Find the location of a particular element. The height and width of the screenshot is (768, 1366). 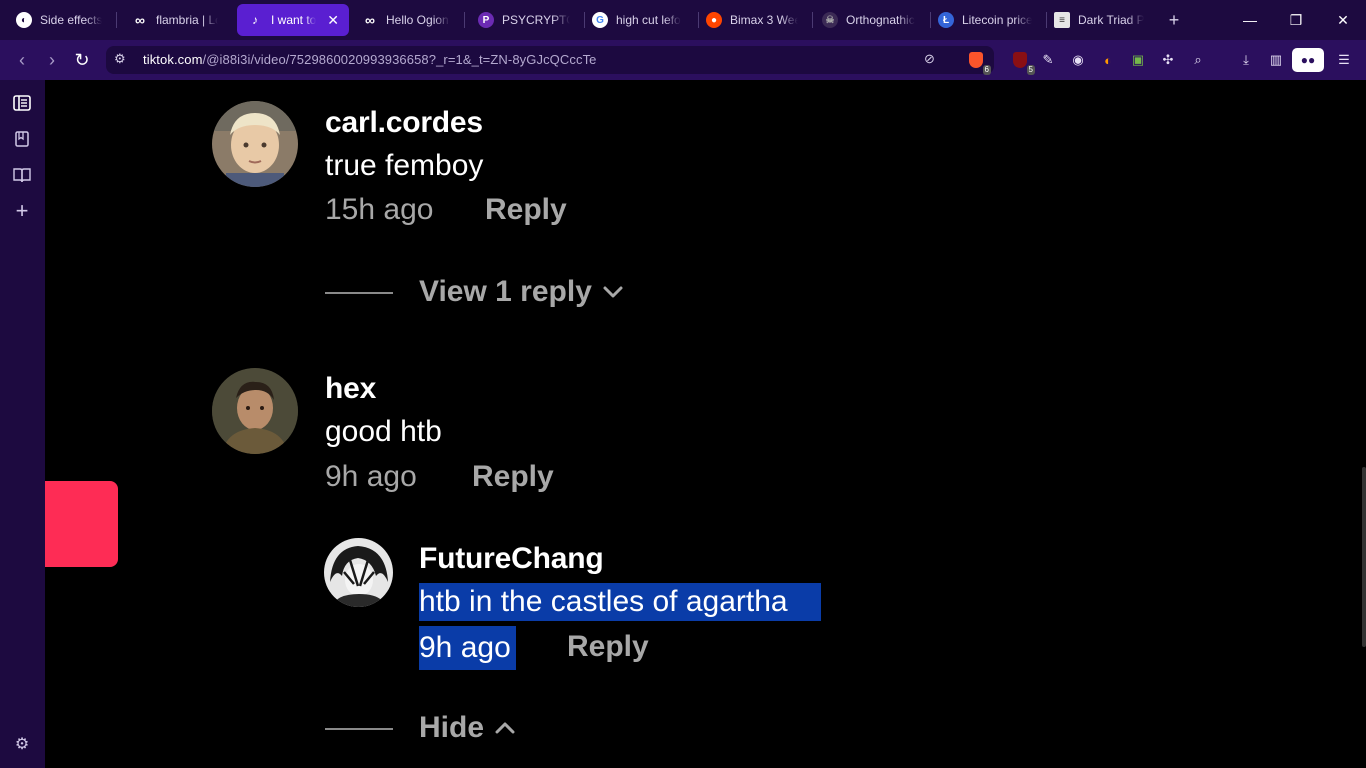

menu-icon: ☰ is located at coordinates (1344, 60).